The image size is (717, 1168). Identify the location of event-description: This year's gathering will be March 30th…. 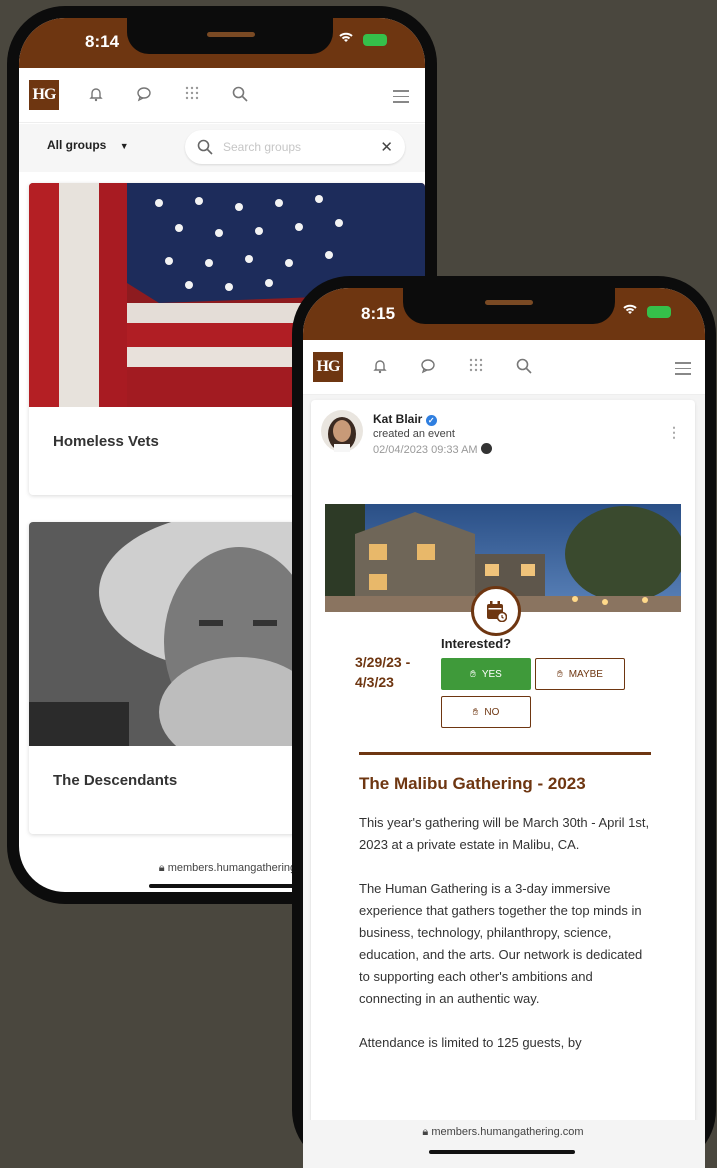
(507, 933).